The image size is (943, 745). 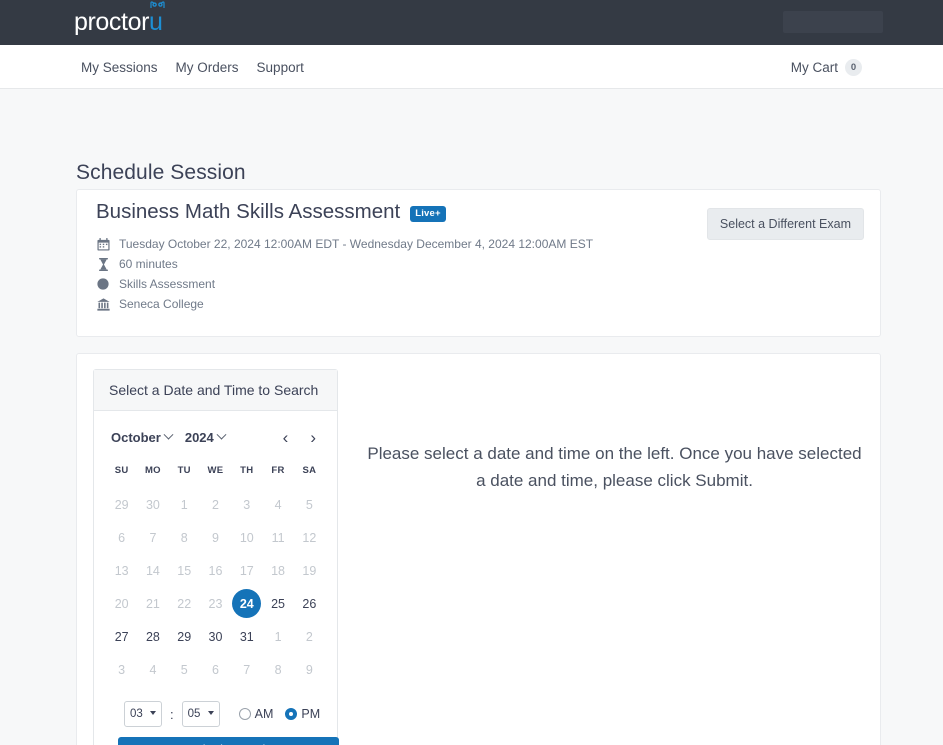 What do you see at coordinates (184, 570) in the screenshot?
I see `calendar-day: 15` at bounding box center [184, 570].